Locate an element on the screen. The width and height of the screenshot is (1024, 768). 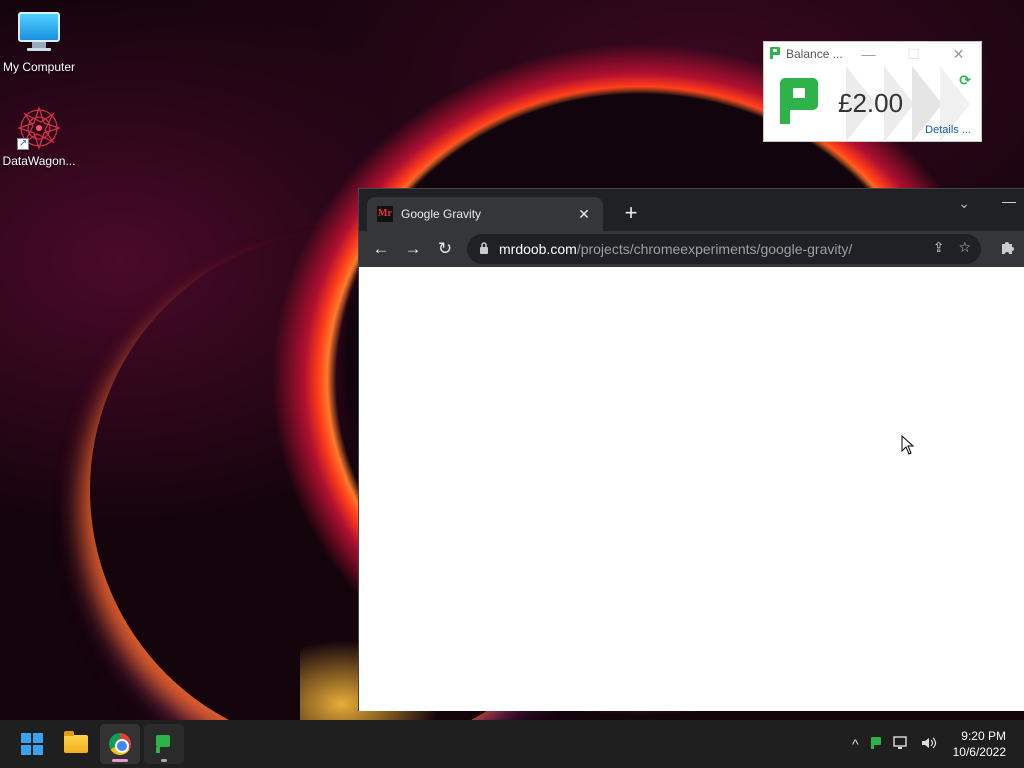
balance-amount: £2.00 is located at coordinates (871, 103).